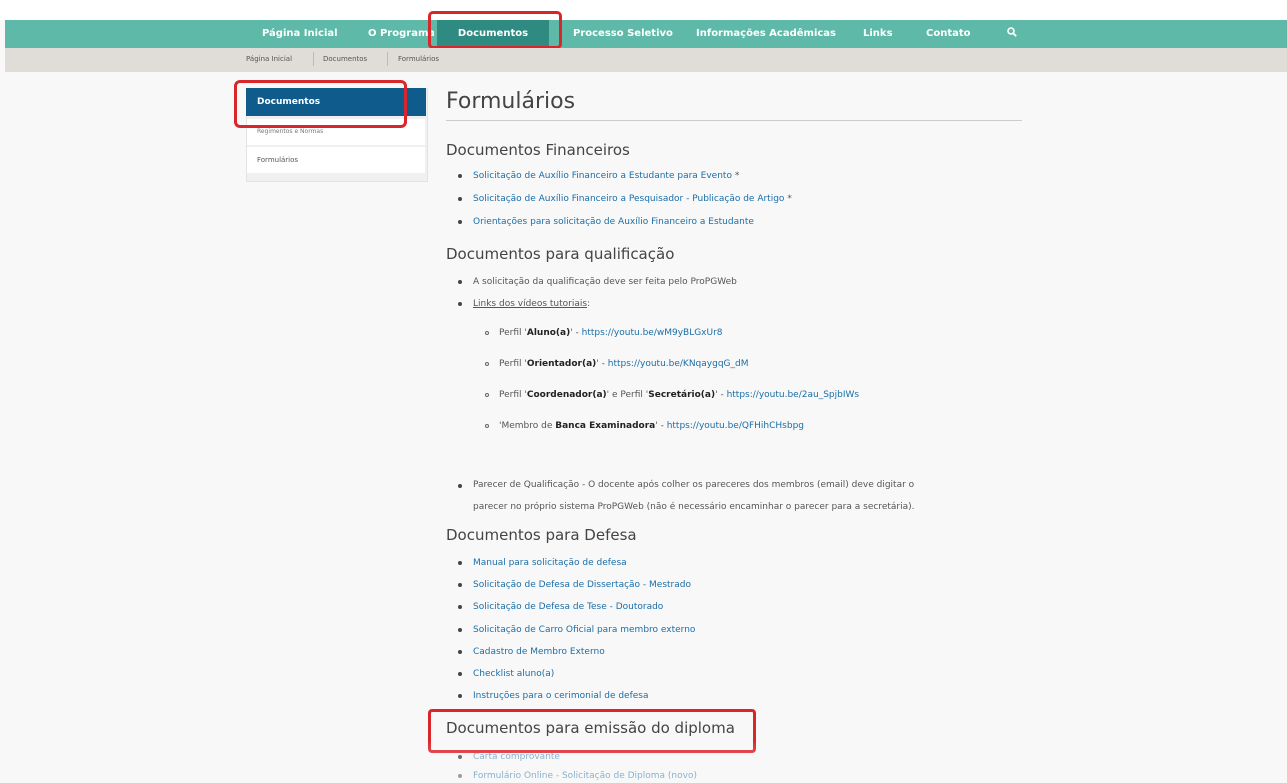 The height and width of the screenshot is (783, 1287). I want to click on link-cadastro-membro-externo: Cadastro de Membro Externo, so click(539, 652).